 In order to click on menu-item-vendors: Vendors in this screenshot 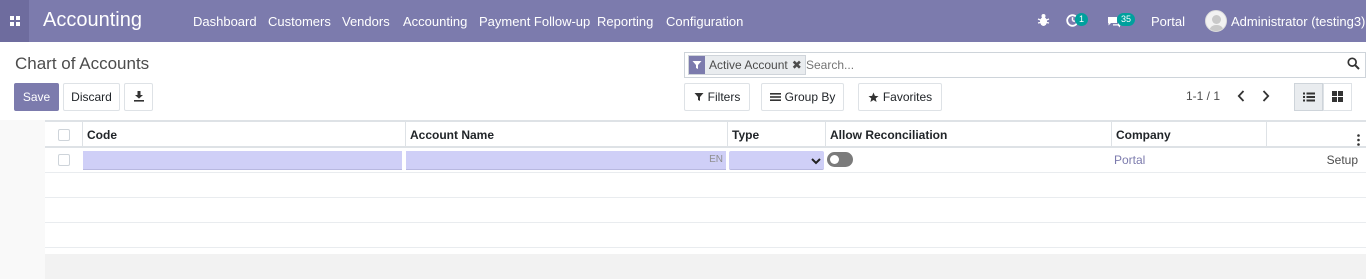, I will do `click(366, 21)`.